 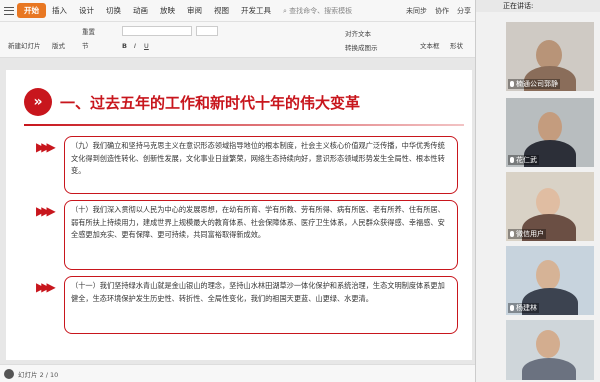 What do you see at coordinates (534, 84) in the screenshot?
I see `participant-name: 楠通公司郭静` at bounding box center [534, 84].